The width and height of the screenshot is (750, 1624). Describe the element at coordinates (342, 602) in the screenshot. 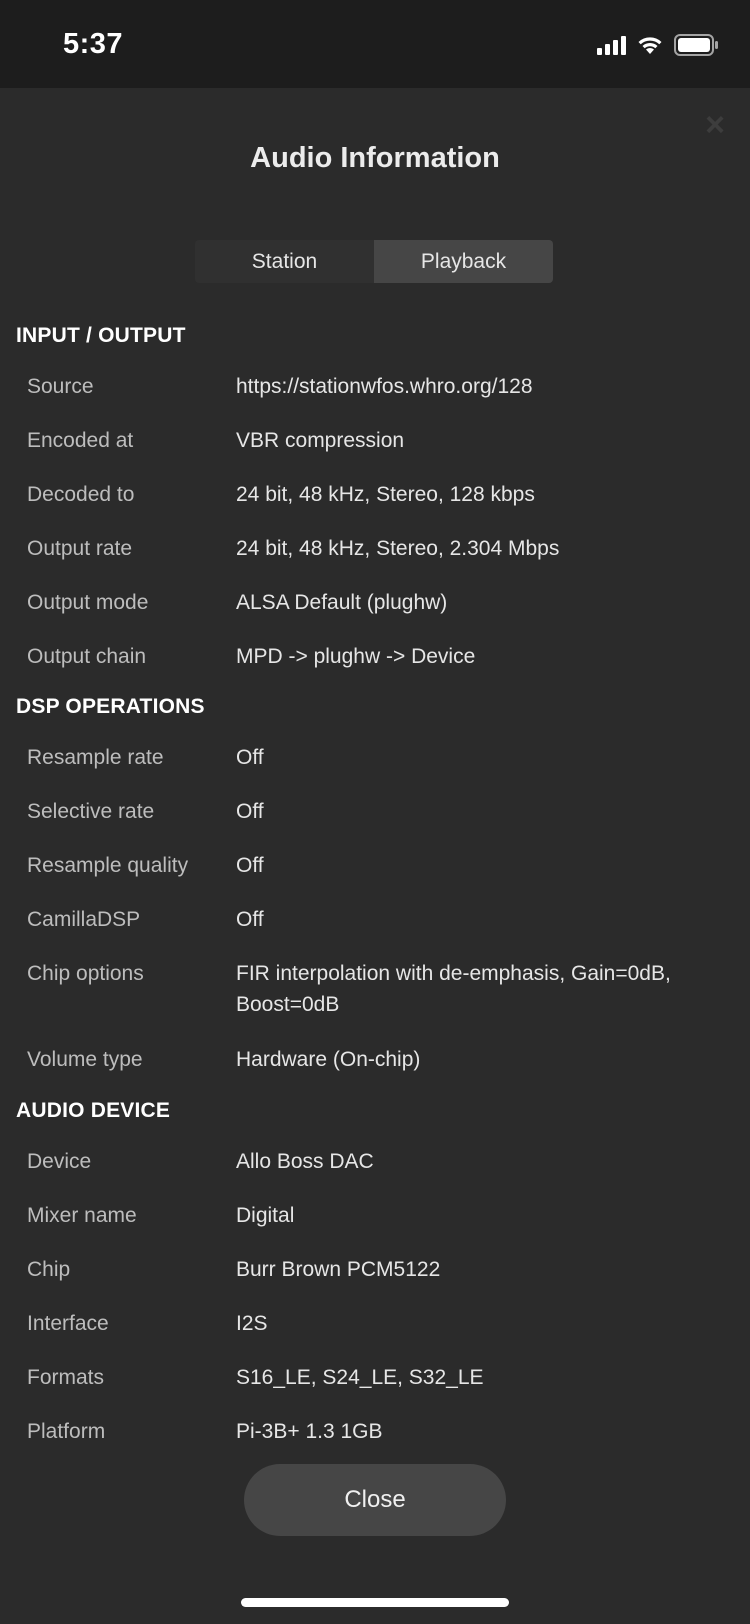

I see `row-value-output-mode: ALSA Default (plughw)` at that location.